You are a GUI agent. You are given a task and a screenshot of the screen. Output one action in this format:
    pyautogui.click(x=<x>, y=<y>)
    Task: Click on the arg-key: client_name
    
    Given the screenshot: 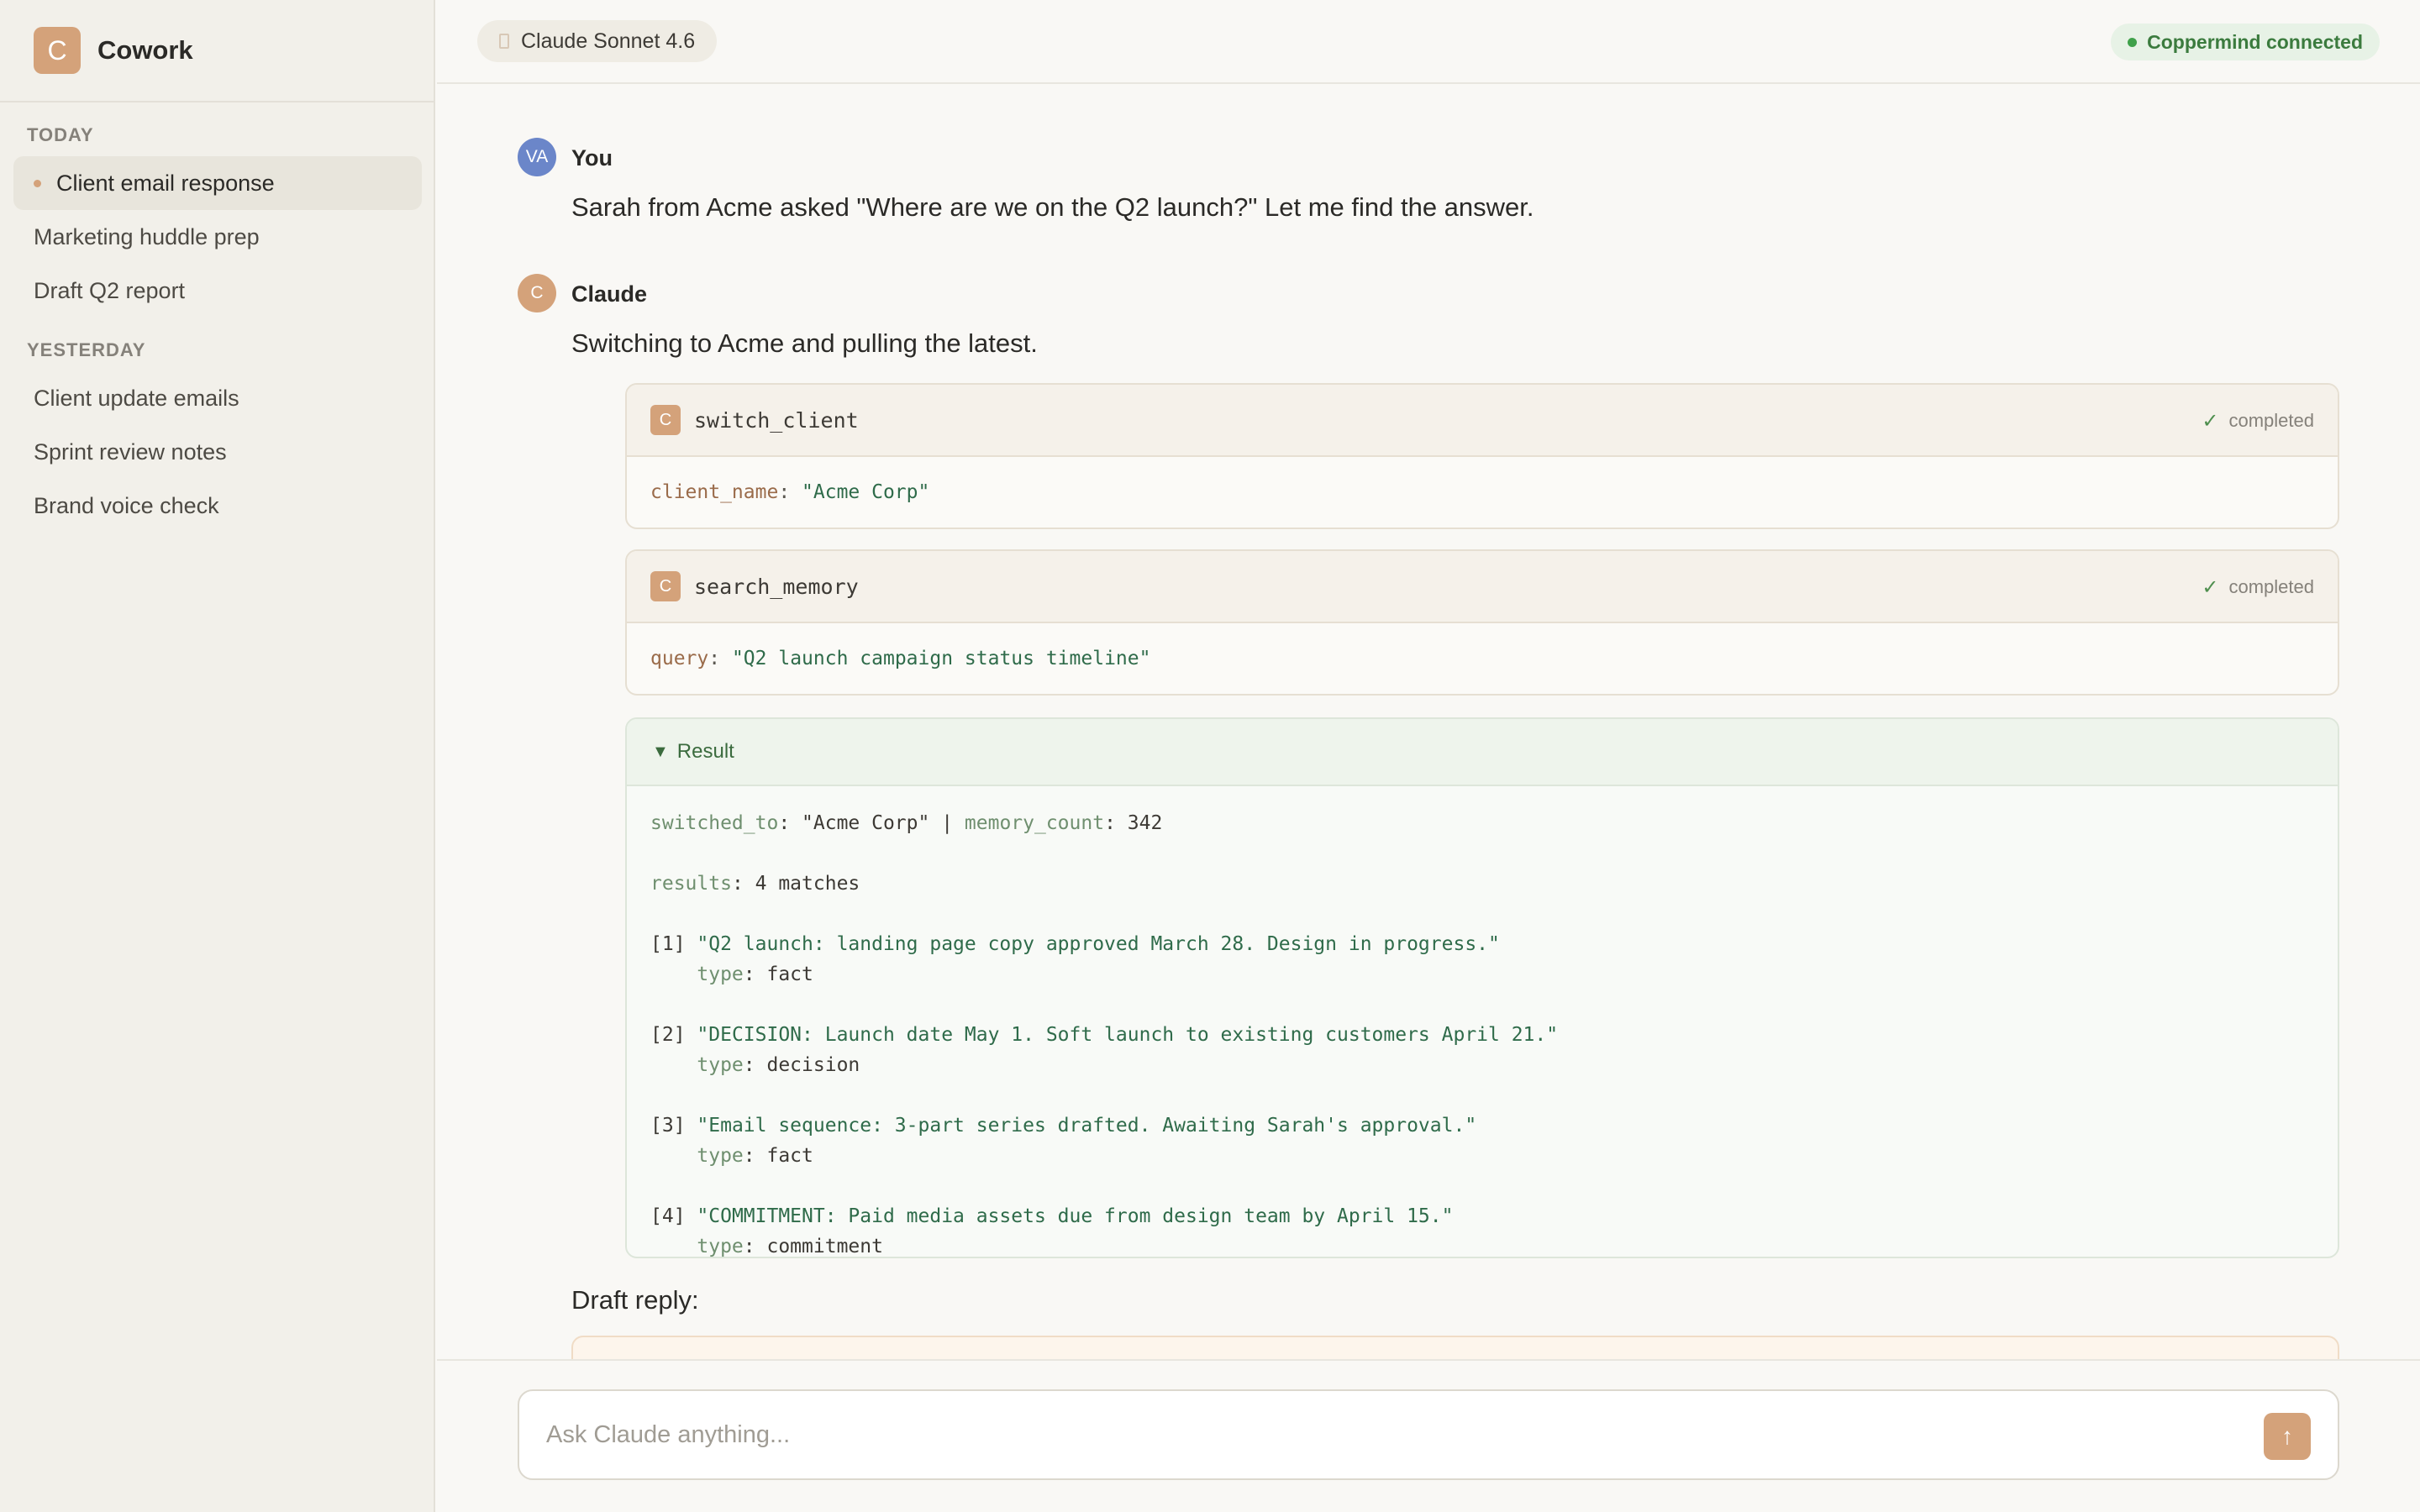 What is the action you would take?
    pyautogui.click(x=714, y=492)
    